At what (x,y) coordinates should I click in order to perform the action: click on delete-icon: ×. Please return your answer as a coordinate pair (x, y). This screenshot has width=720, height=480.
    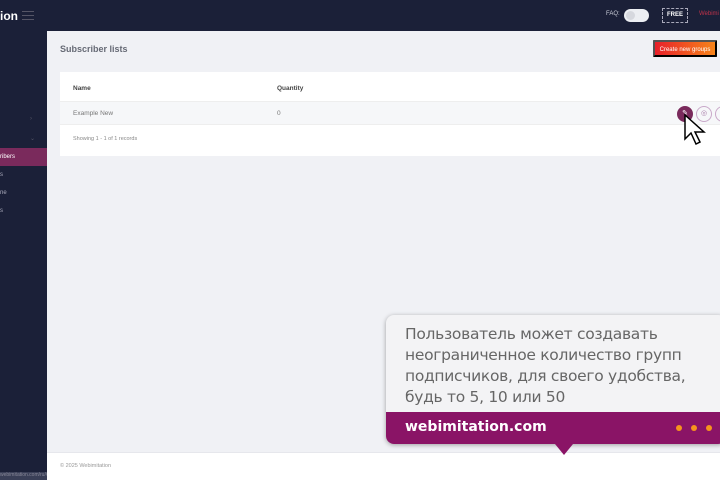
    Looking at the image, I should click on (717, 114).